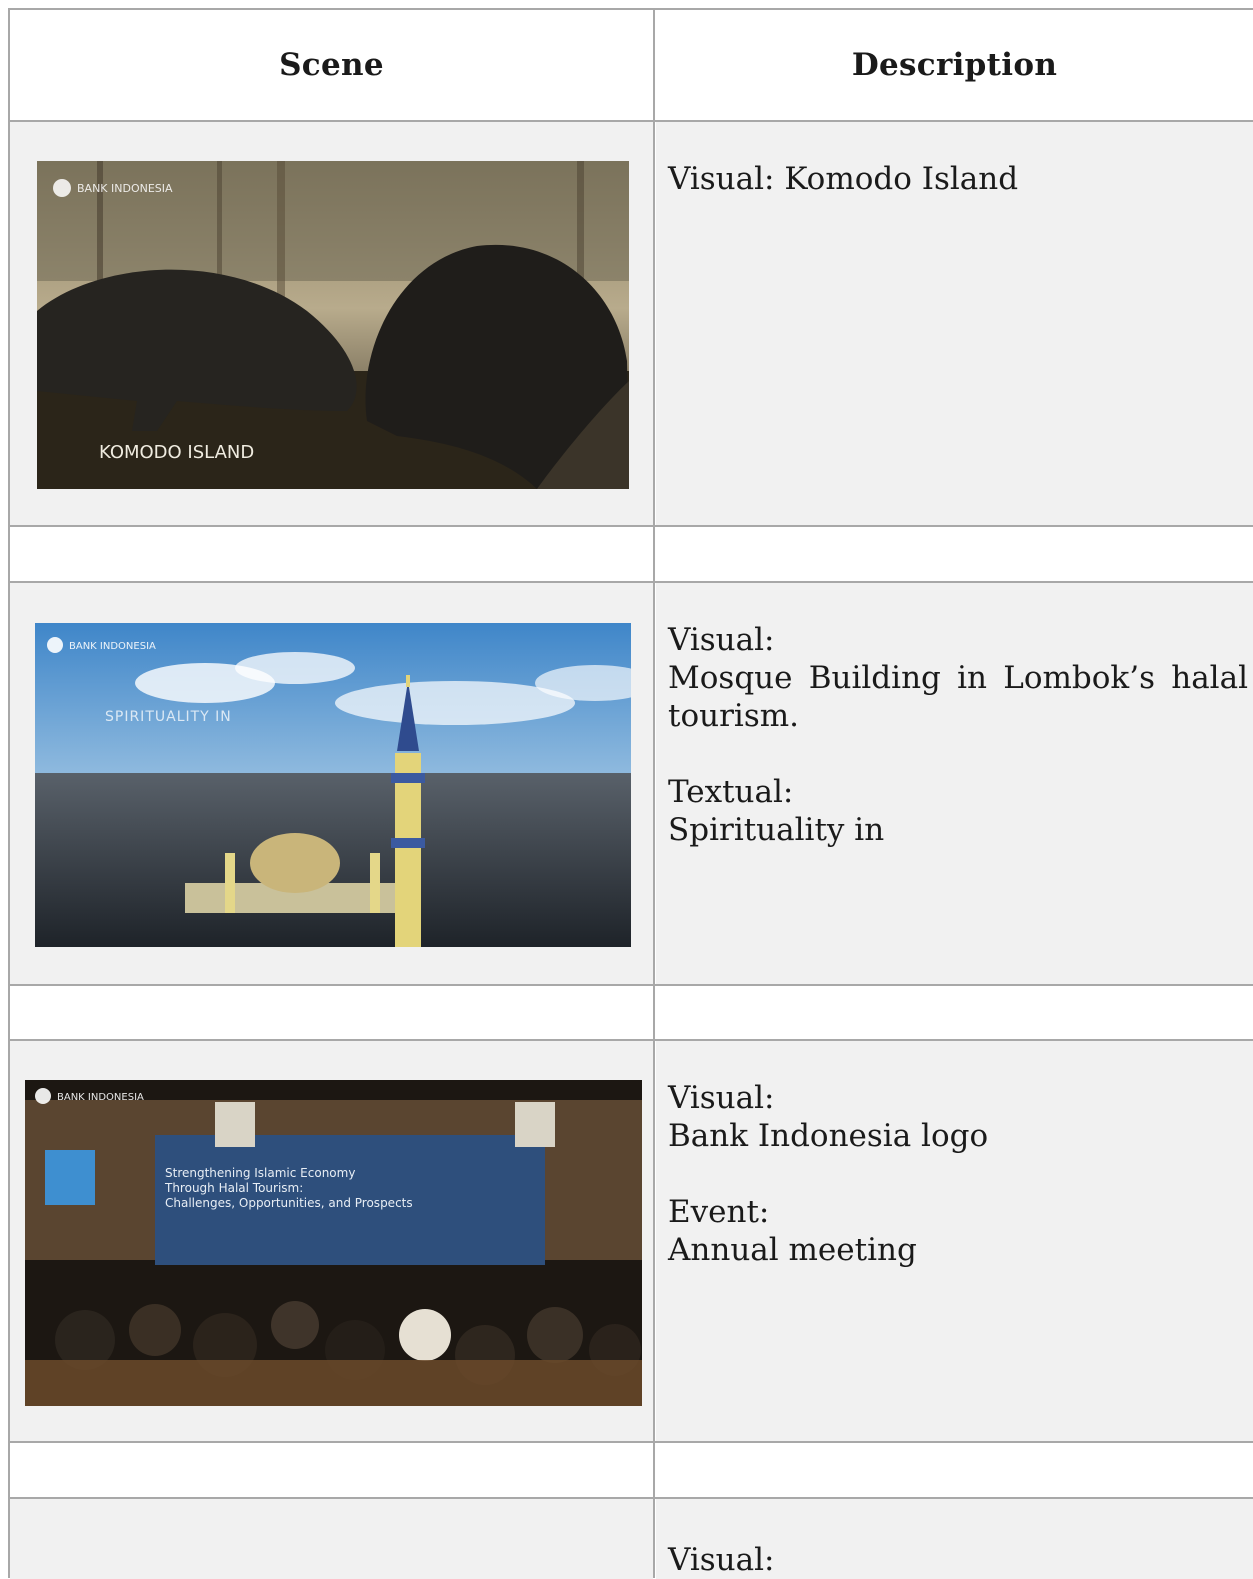 The image size is (1253, 1579). Describe the element at coordinates (331, 64) in the screenshot. I see `header-scene: Scene` at that location.